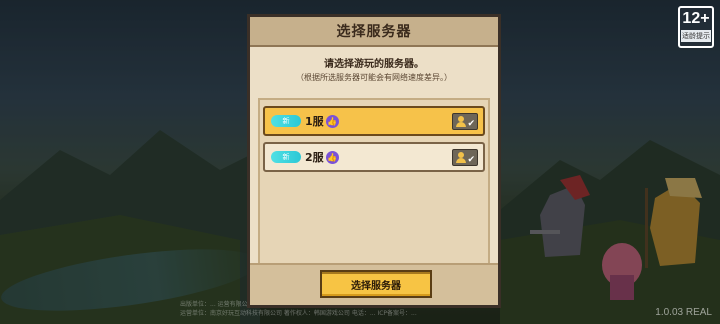 The width and height of the screenshot is (720, 324). What do you see at coordinates (314, 157) in the screenshot?
I see `server-name: 2服` at bounding box center [314, 157].